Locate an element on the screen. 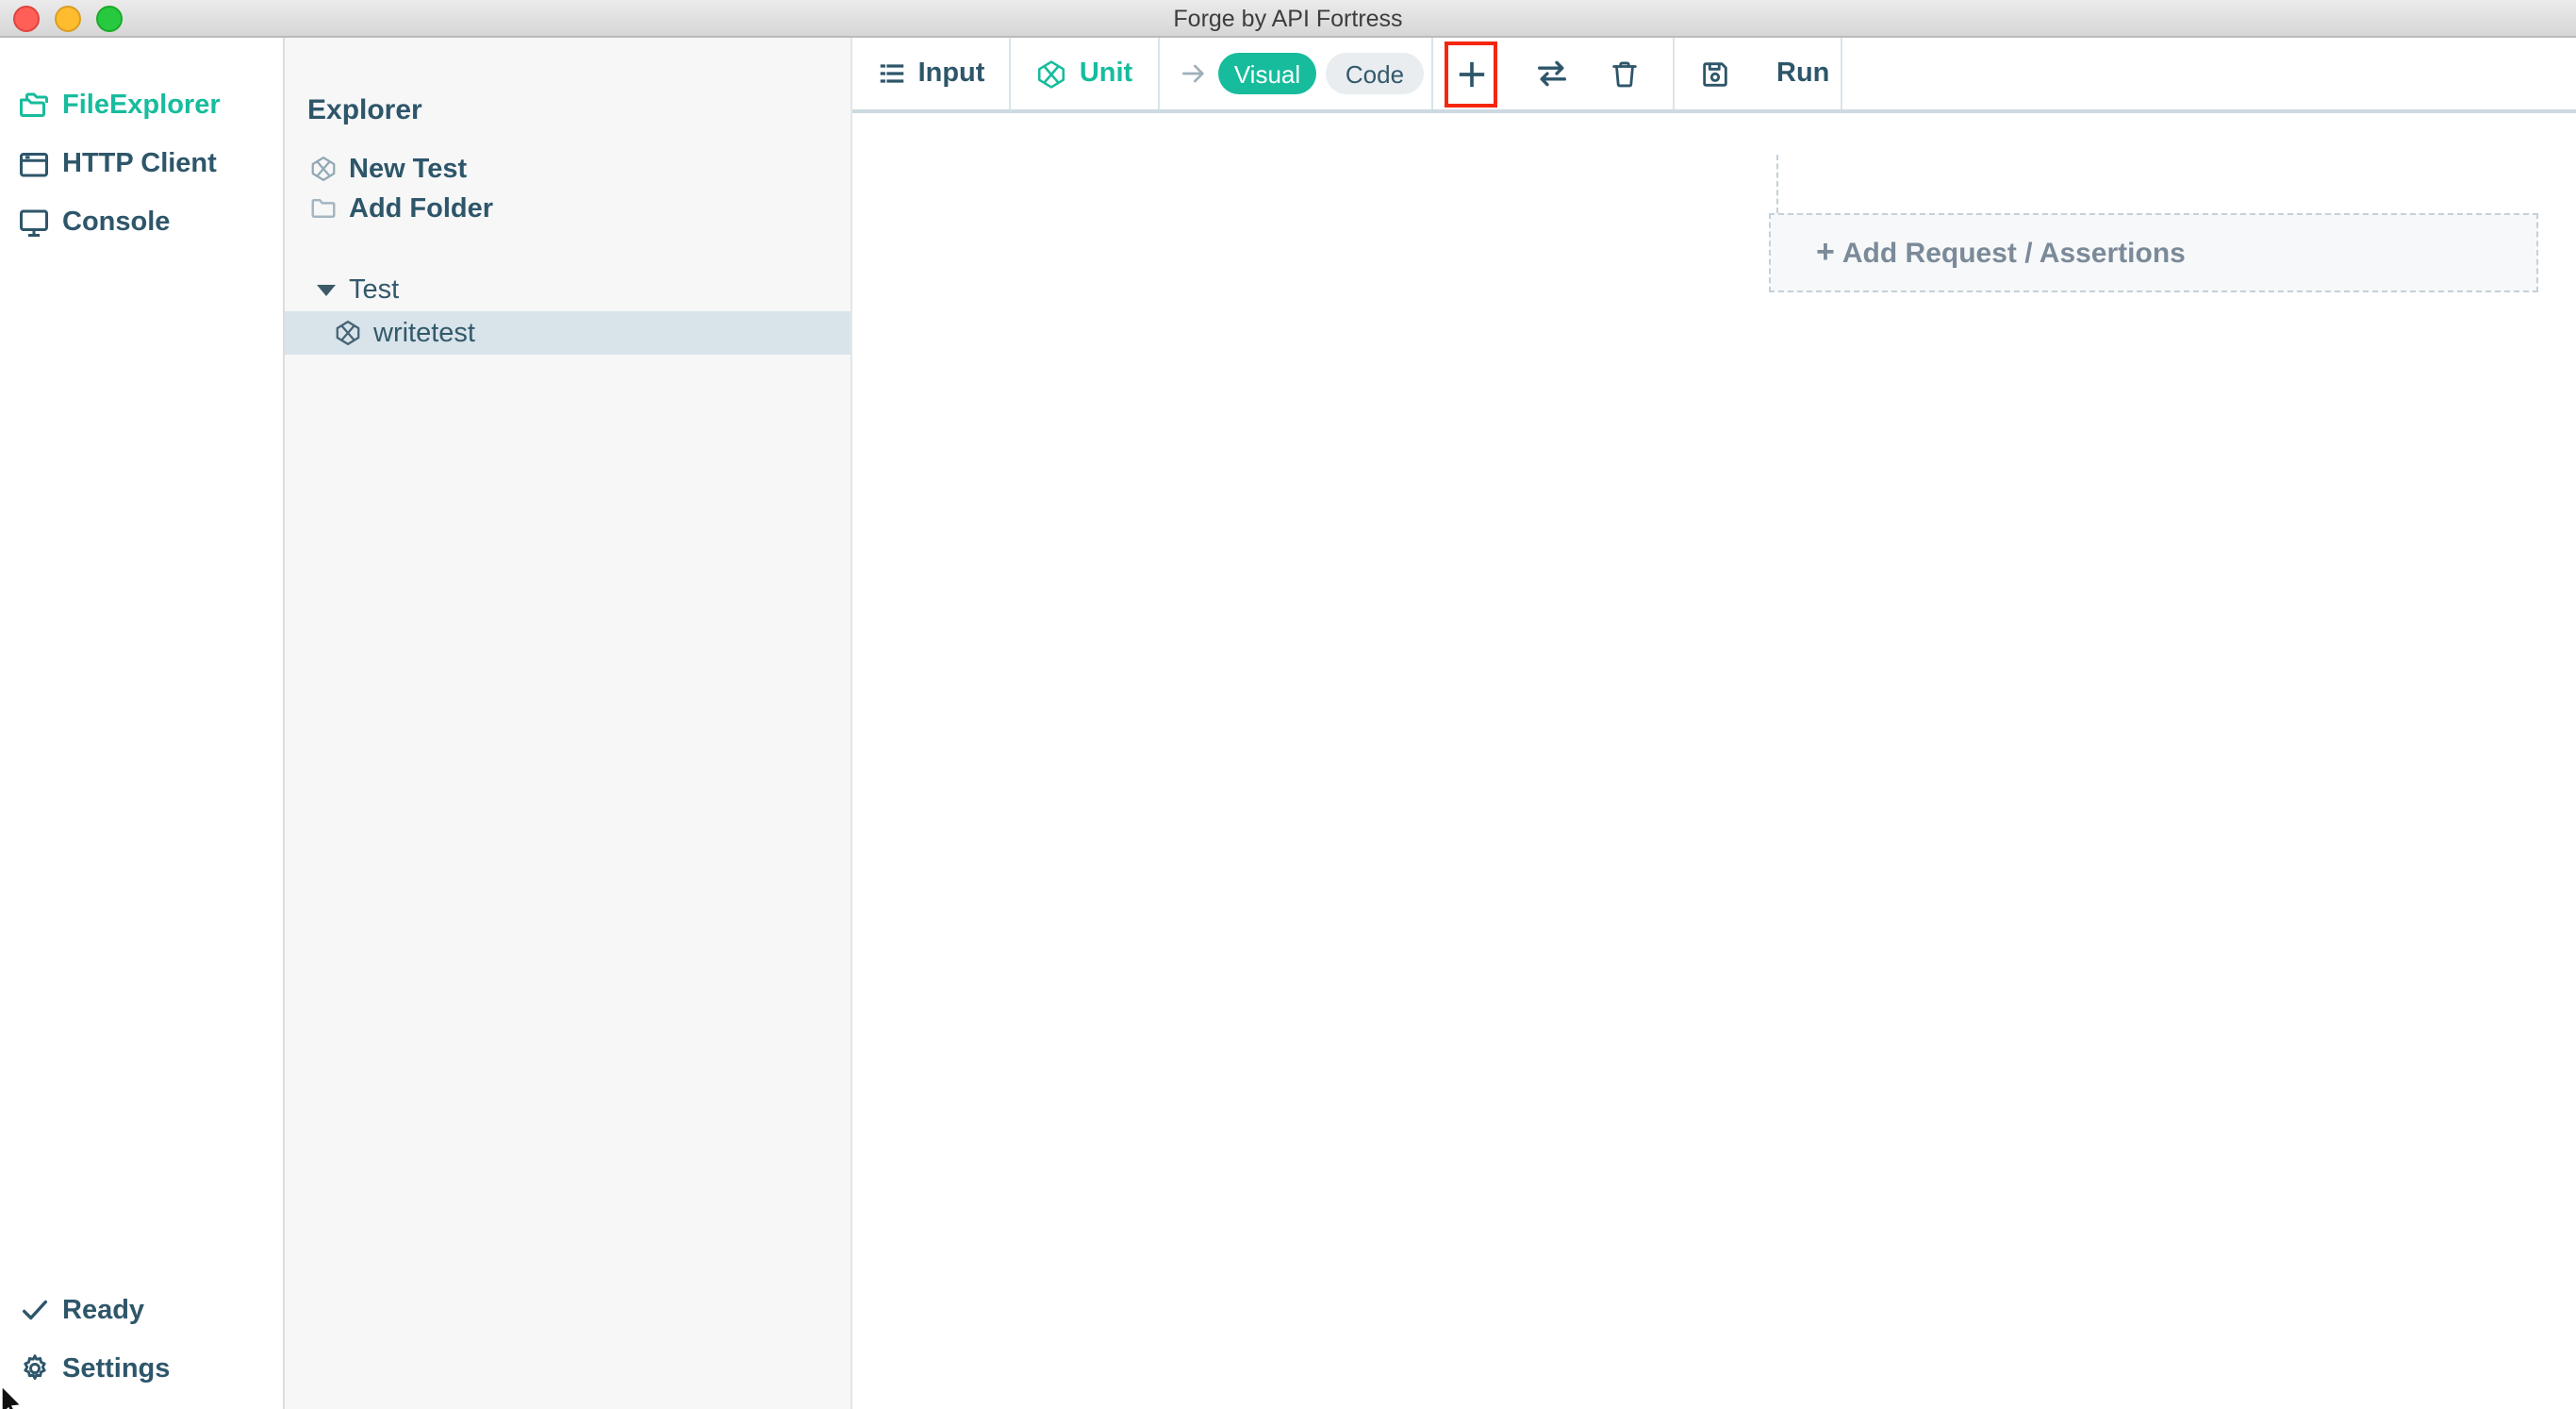  input-label: Input is located at coordinates (951, 73).